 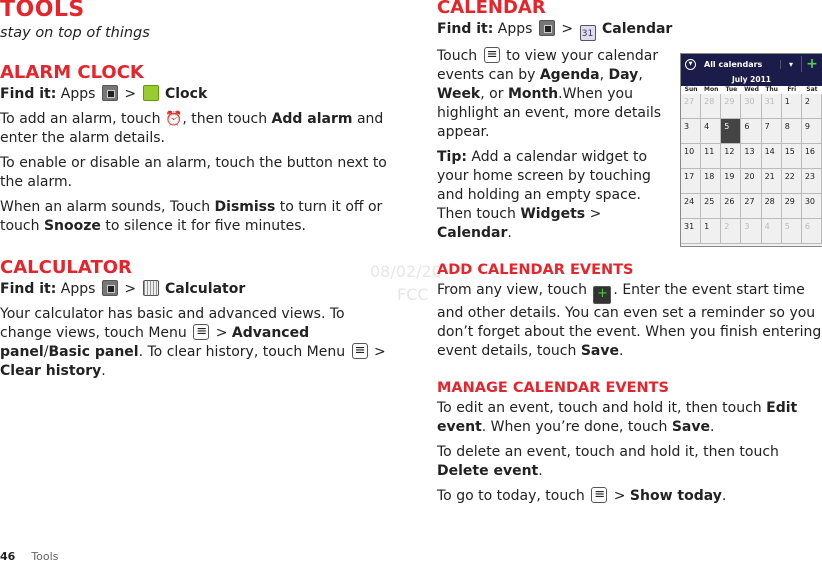 I want to click on calculator-icon, so click(x=150, y=288).